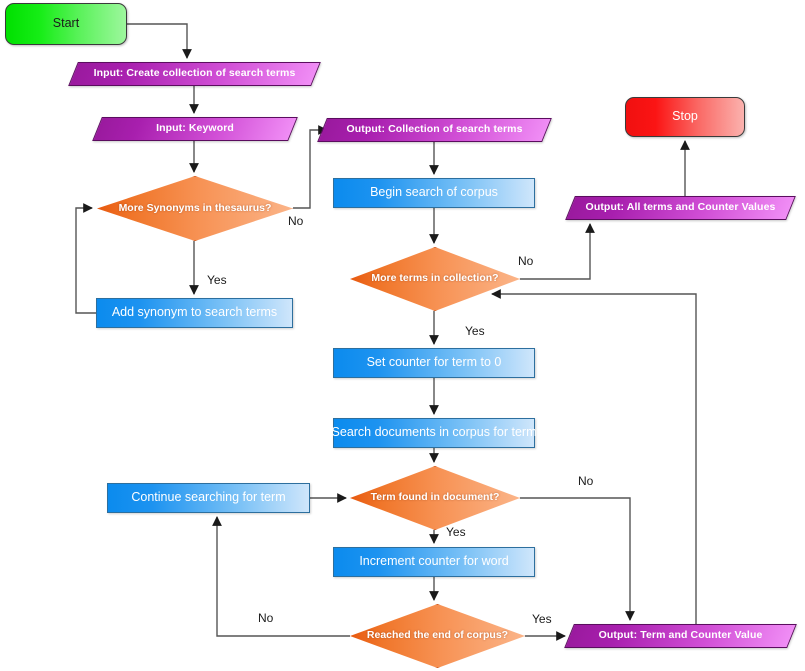 The width and height of the screenshot is (805, 671). I want to click on edge-label-yes-synonyms: Yes, so click(217, 280).